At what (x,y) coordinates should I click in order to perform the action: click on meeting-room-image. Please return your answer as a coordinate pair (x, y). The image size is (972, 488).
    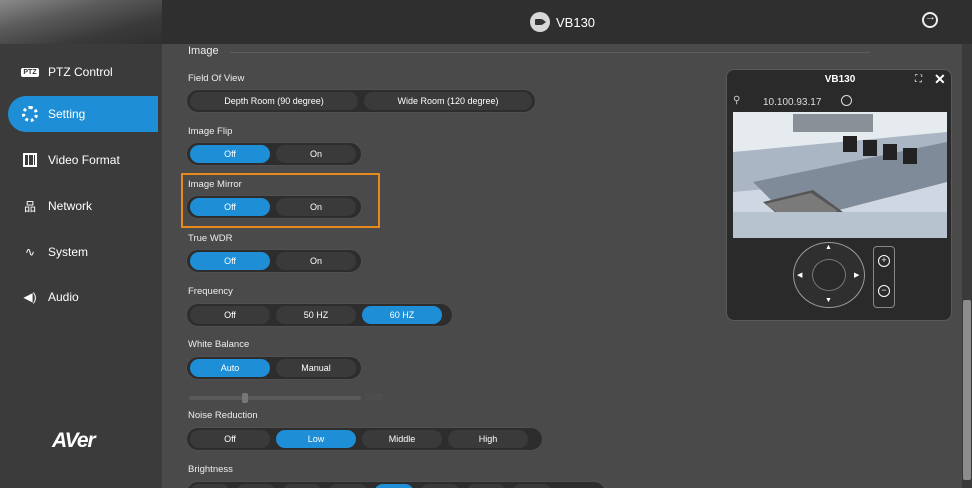
    Looking at the image, I should click on (840, 175).